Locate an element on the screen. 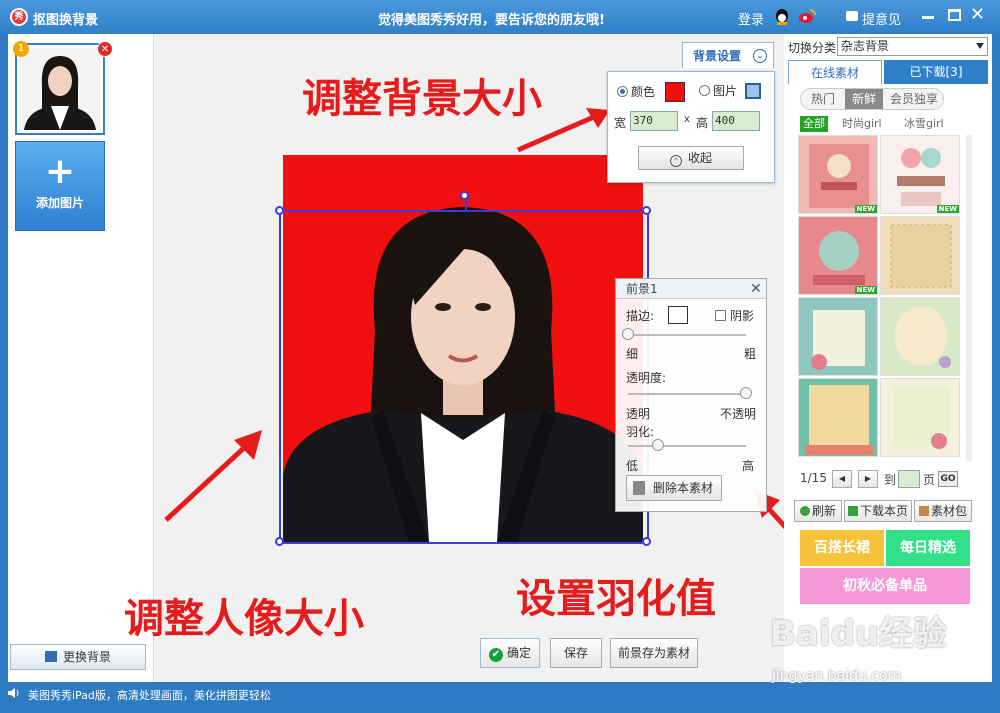  material-scrollbar is located at coordinates (969, 298).